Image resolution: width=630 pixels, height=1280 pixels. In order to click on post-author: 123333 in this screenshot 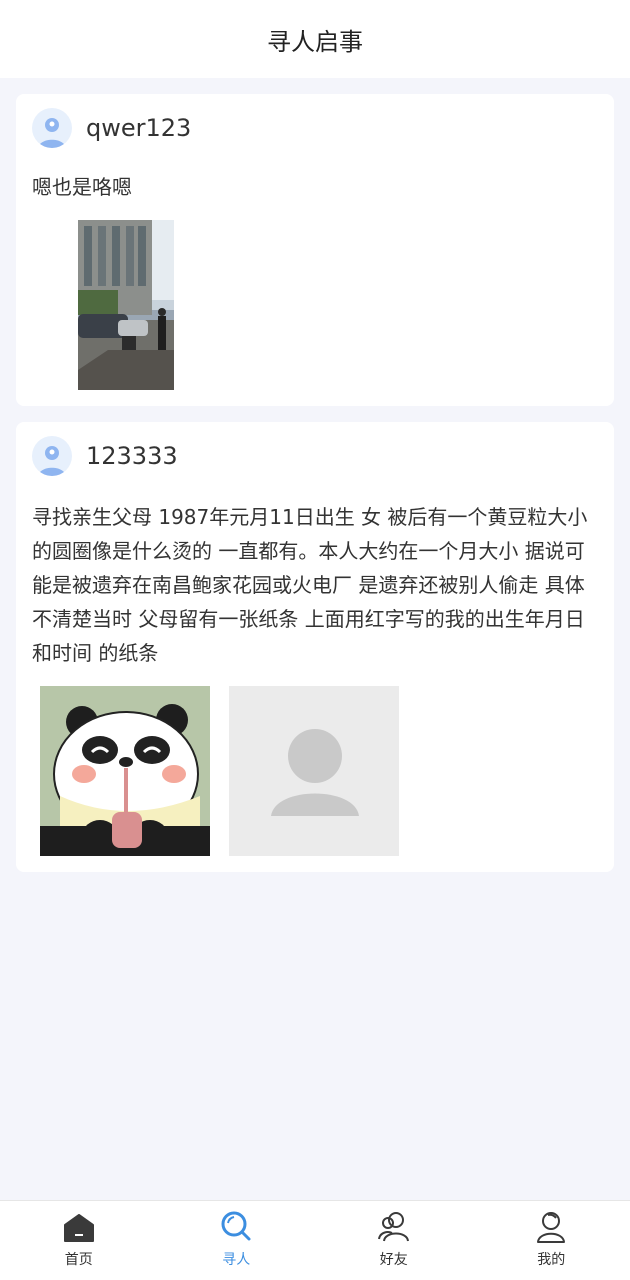, I will do `click(105, 456)`.